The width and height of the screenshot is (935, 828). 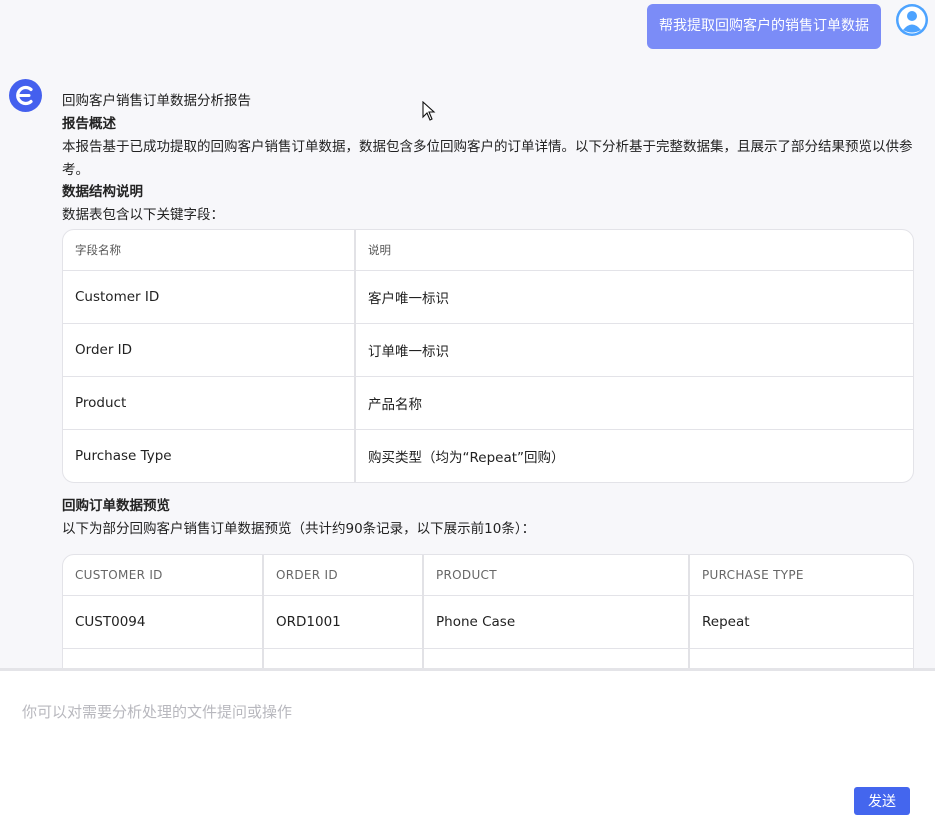 I want to click on table-cell: Purchase Type, so click(x=209, y=455).